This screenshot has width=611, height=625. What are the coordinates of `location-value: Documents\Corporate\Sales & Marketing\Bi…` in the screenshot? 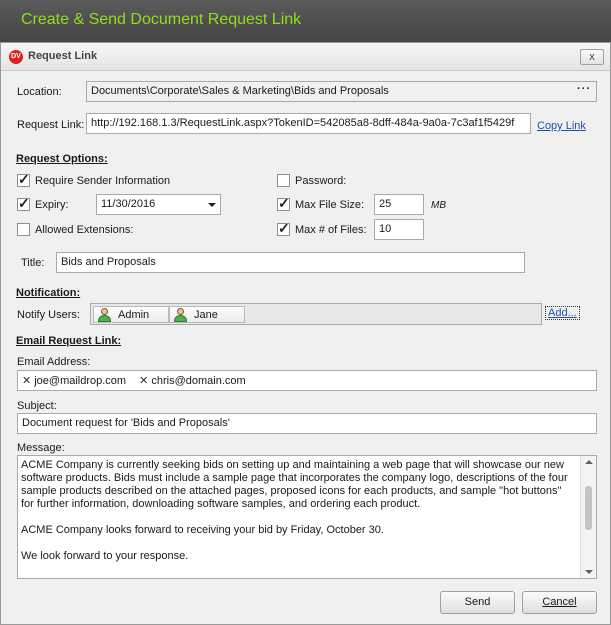 It's located at (240, 91).